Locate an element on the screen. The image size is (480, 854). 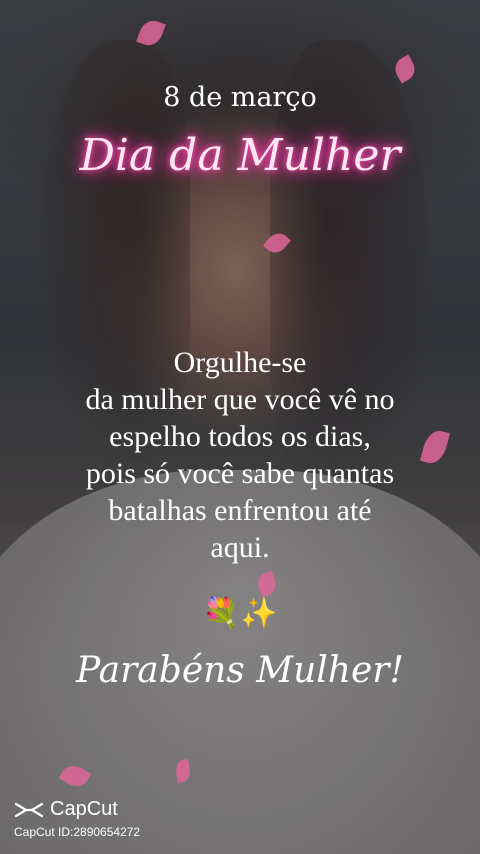
capcut-watermark: CapCut CapCut ID:2890654272 is located at coordinates (77, 818).